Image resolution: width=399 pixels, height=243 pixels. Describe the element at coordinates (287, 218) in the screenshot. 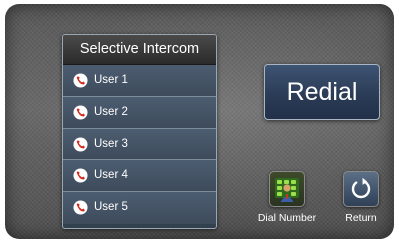

I see `dial-number-label: Dial Number` at that location.